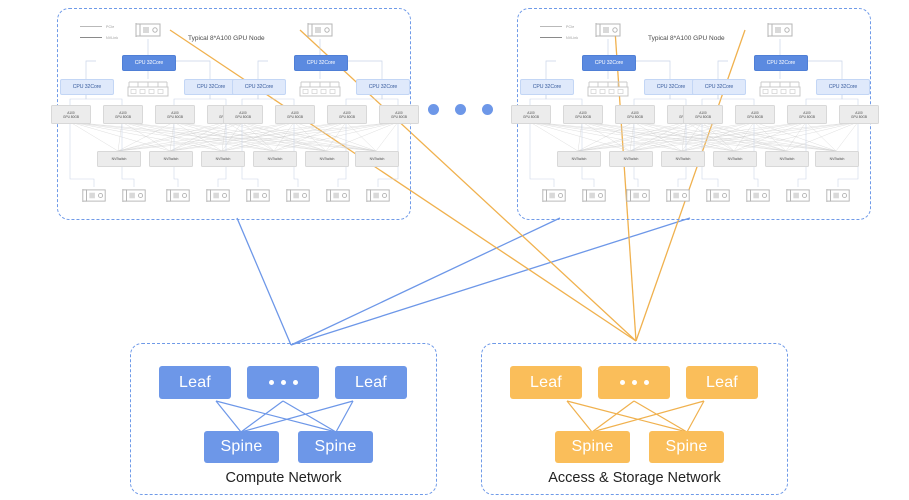  Describe the element at coordinates (283, 382) in the screenshot. I see `compute-leaf-middle-ellipsis` at that location.